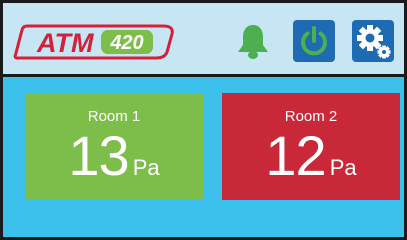 This screenshot has height=240, width=407. I want to click on pressure-reading: 12 Pa, so click(311, 156).